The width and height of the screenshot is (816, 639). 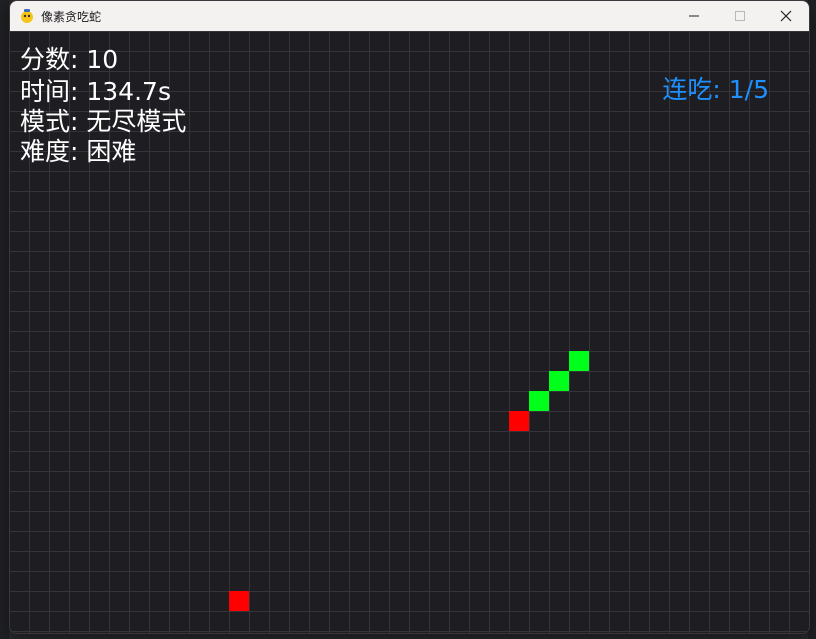 I want to click on snake-head, so click(x=519, y=421).